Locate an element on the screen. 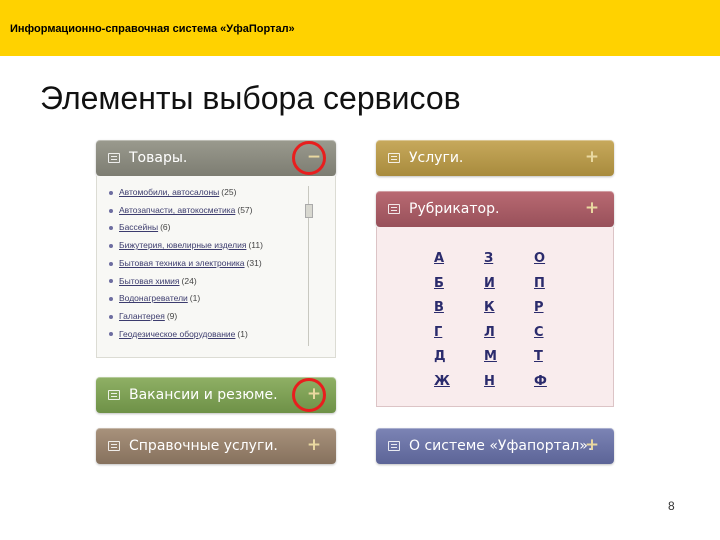 Image resolution: width=720 pixels, height=540 pixels. about-panel-header: О системе «Уфапортал». + is located at coordinates (495, 446).